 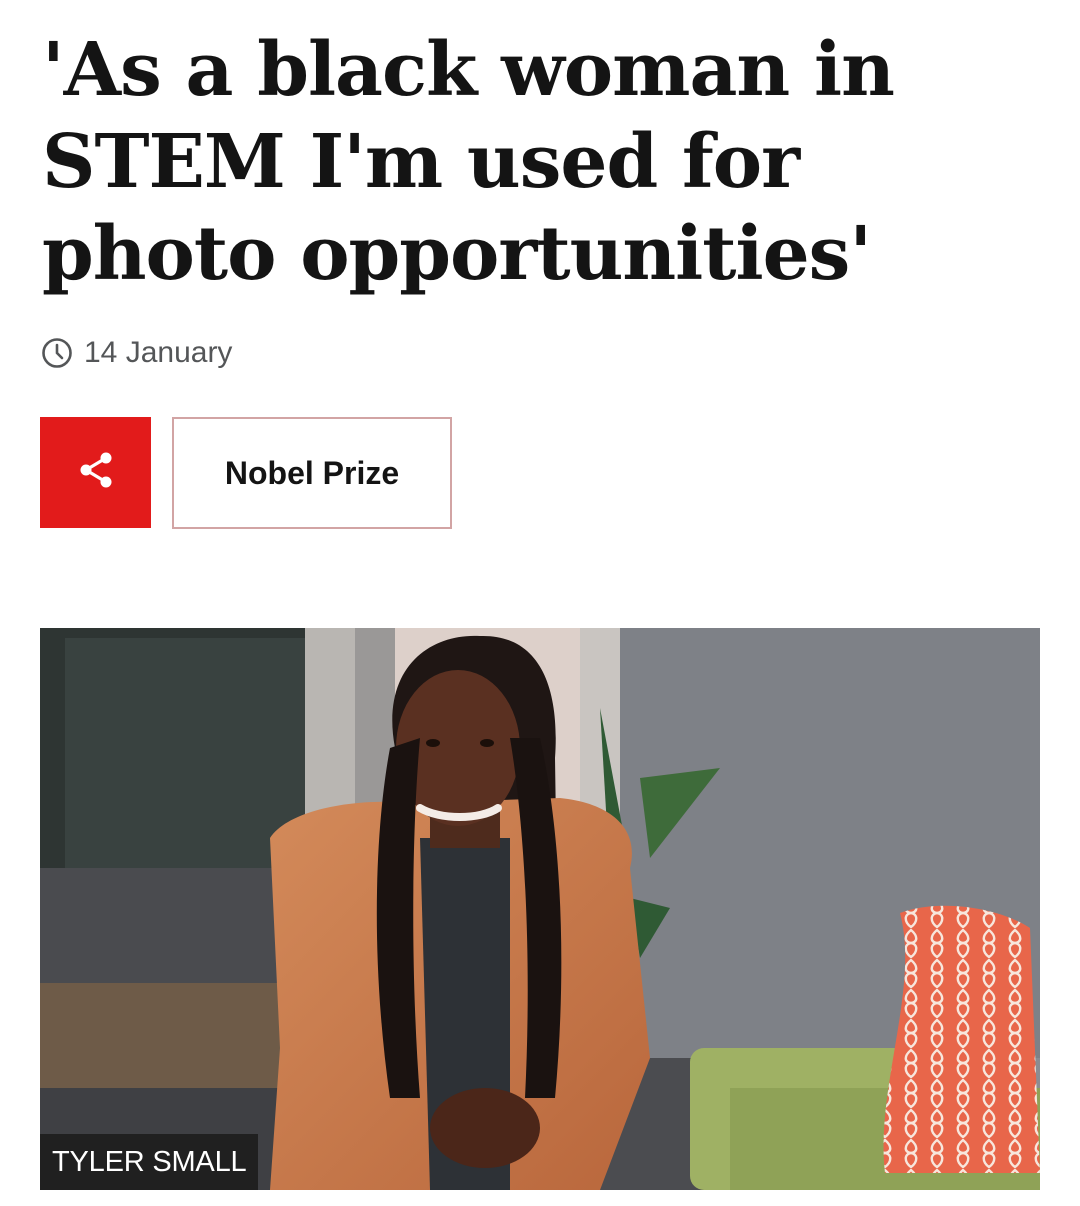 What do you see at coordinates (149, 1162) in the screenshot?
I see `image-credit: TYLER SMALL` at bounding box center [149, 1162].